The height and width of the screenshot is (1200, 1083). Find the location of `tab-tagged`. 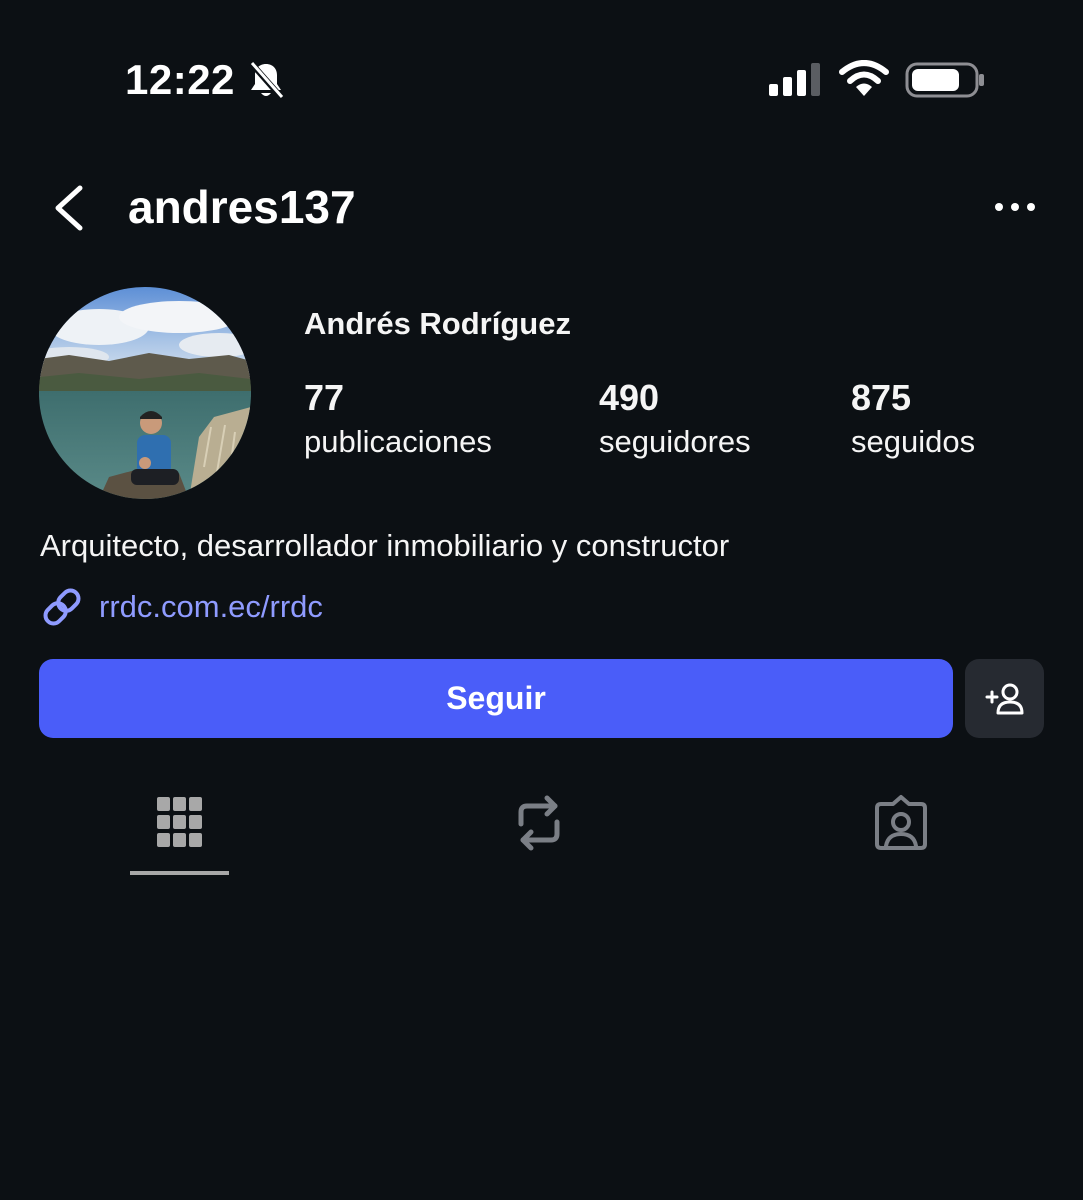

tab-tagged is located at coordinates (901, 823).